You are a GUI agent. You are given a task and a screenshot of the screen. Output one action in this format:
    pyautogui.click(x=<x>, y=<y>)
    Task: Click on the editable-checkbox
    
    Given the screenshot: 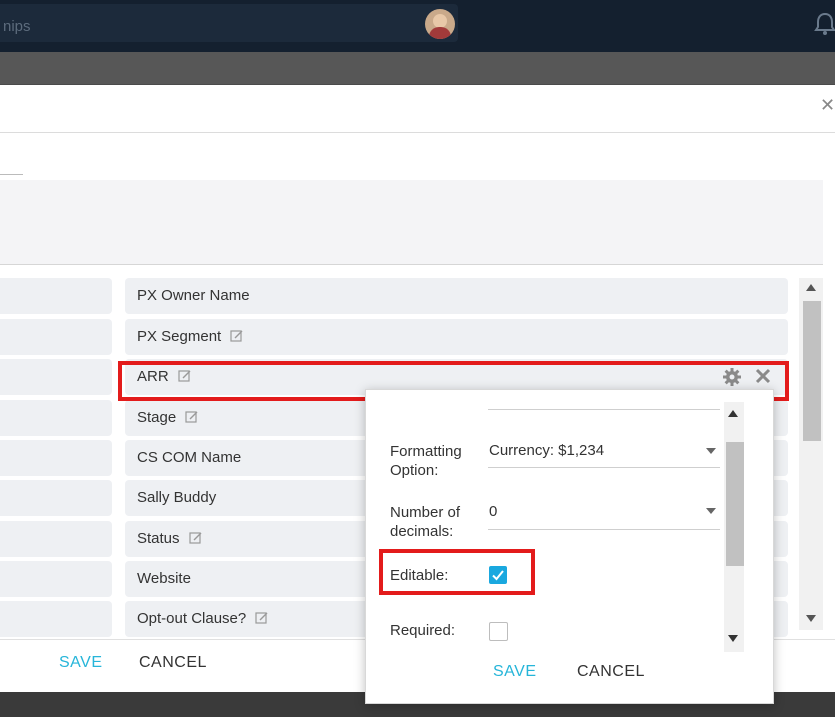 What is the action you would take?
    pyautogui.click(x=498, y=575)
    